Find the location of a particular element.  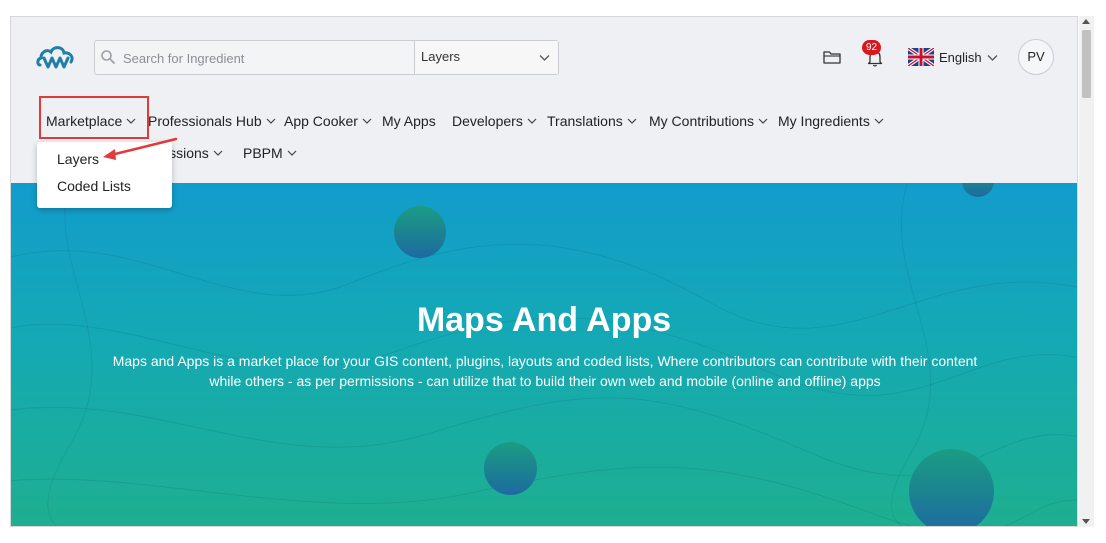

nav-item-label: Developers is located at coordinates (487, 121).